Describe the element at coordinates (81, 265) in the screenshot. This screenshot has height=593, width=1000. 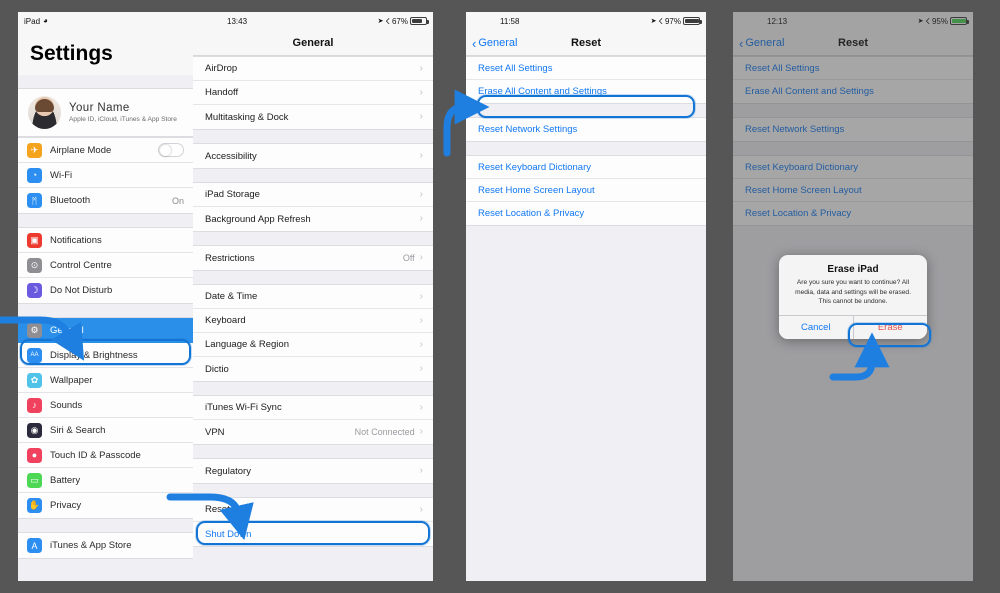
I see `sidebar-item-label: Control Centre` at that location.